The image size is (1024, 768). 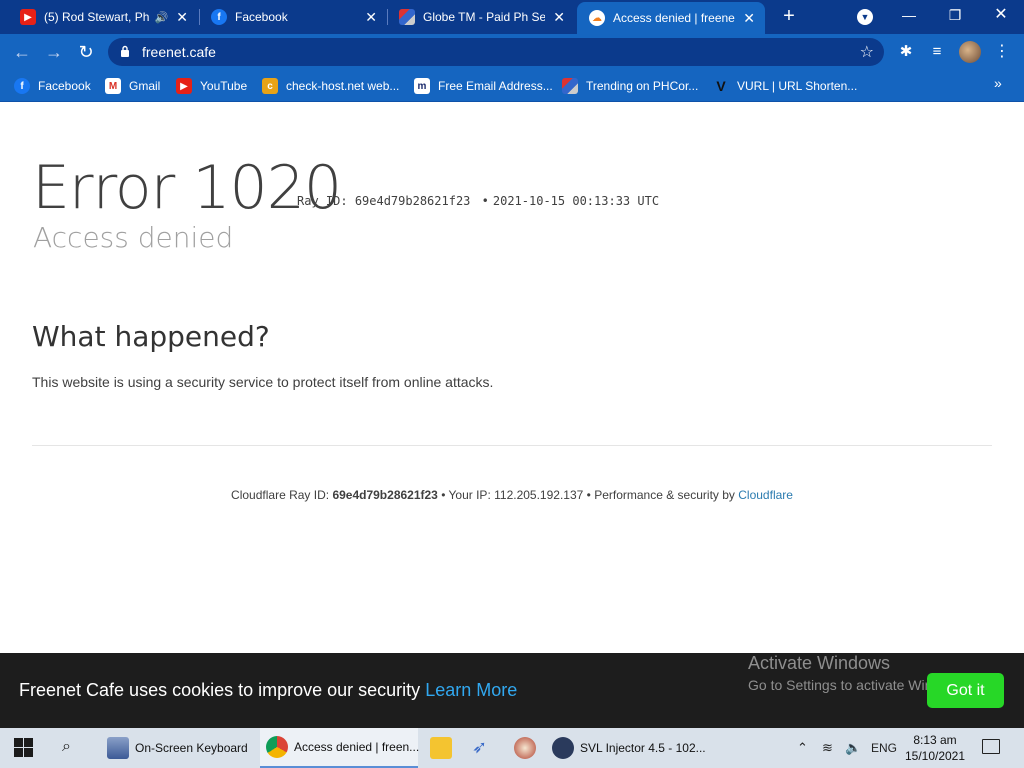 What do you see at coordinates (118, 748) in the screenshot?
I see `keyboard-icon` at bounding box center [118, 748].